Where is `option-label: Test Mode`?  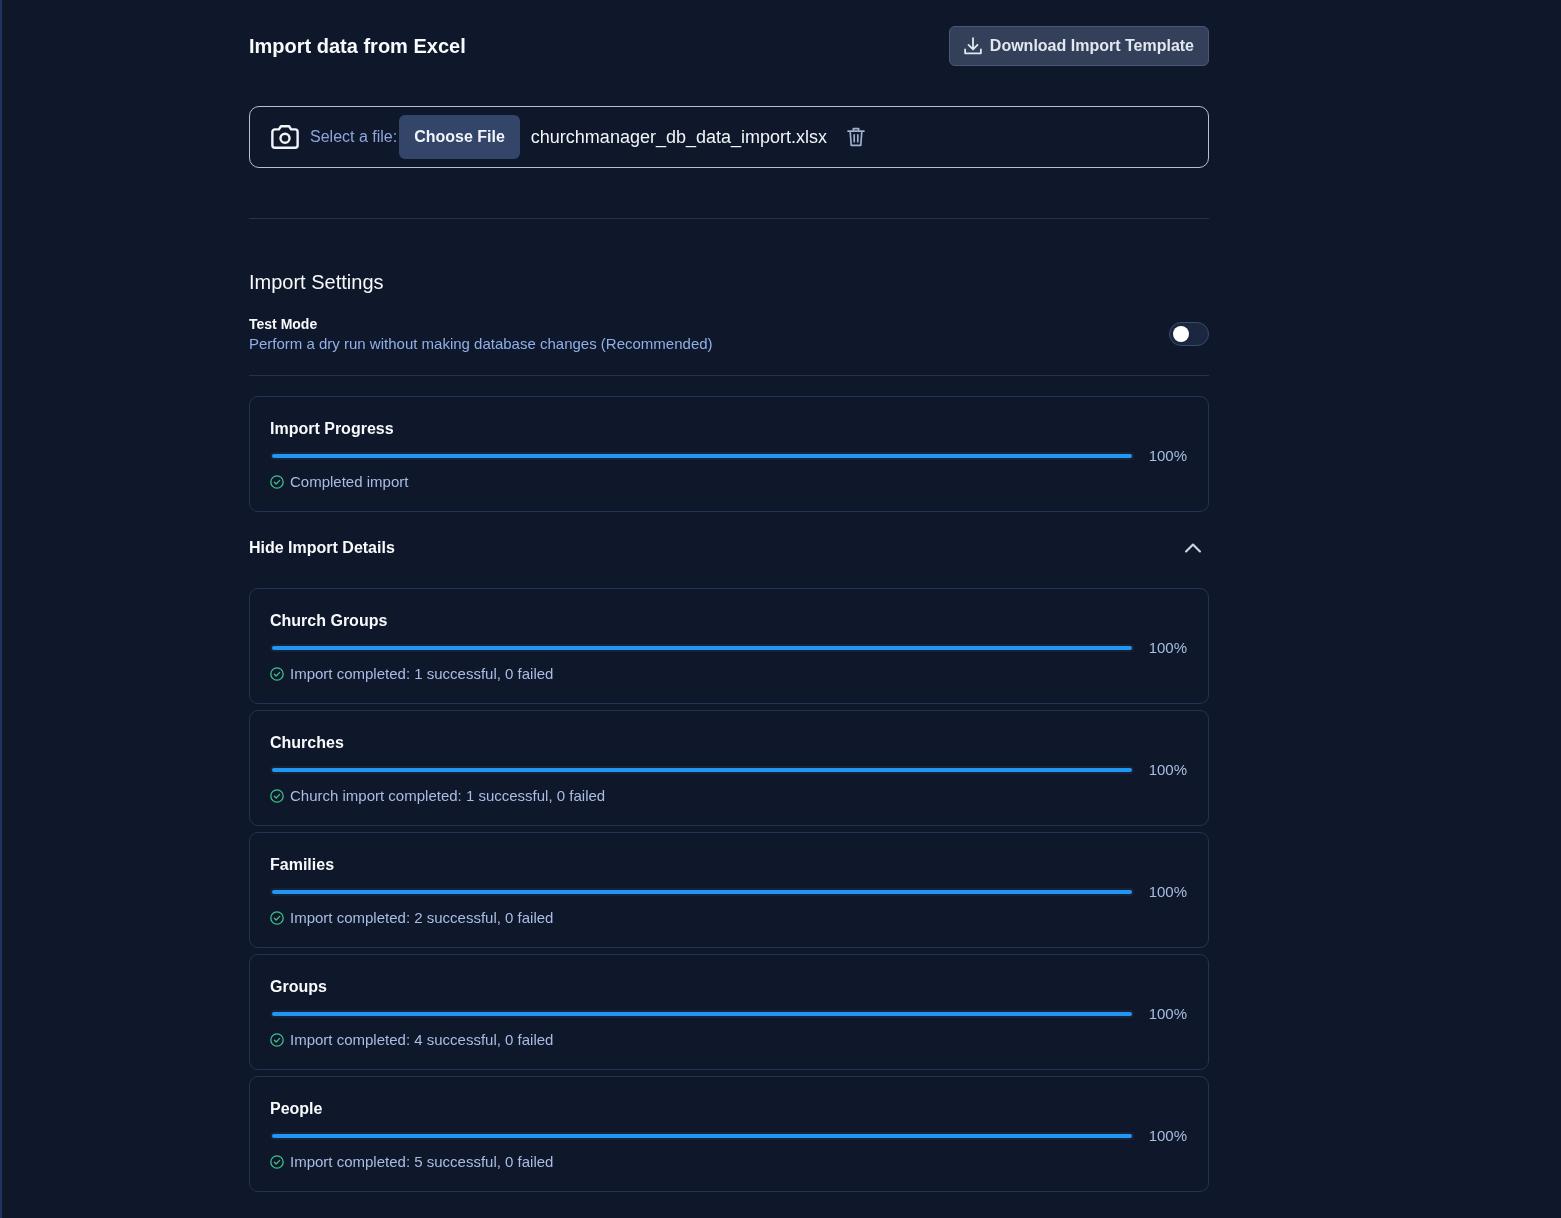
option-label: Test Mode is located at coordinates (284, 324).